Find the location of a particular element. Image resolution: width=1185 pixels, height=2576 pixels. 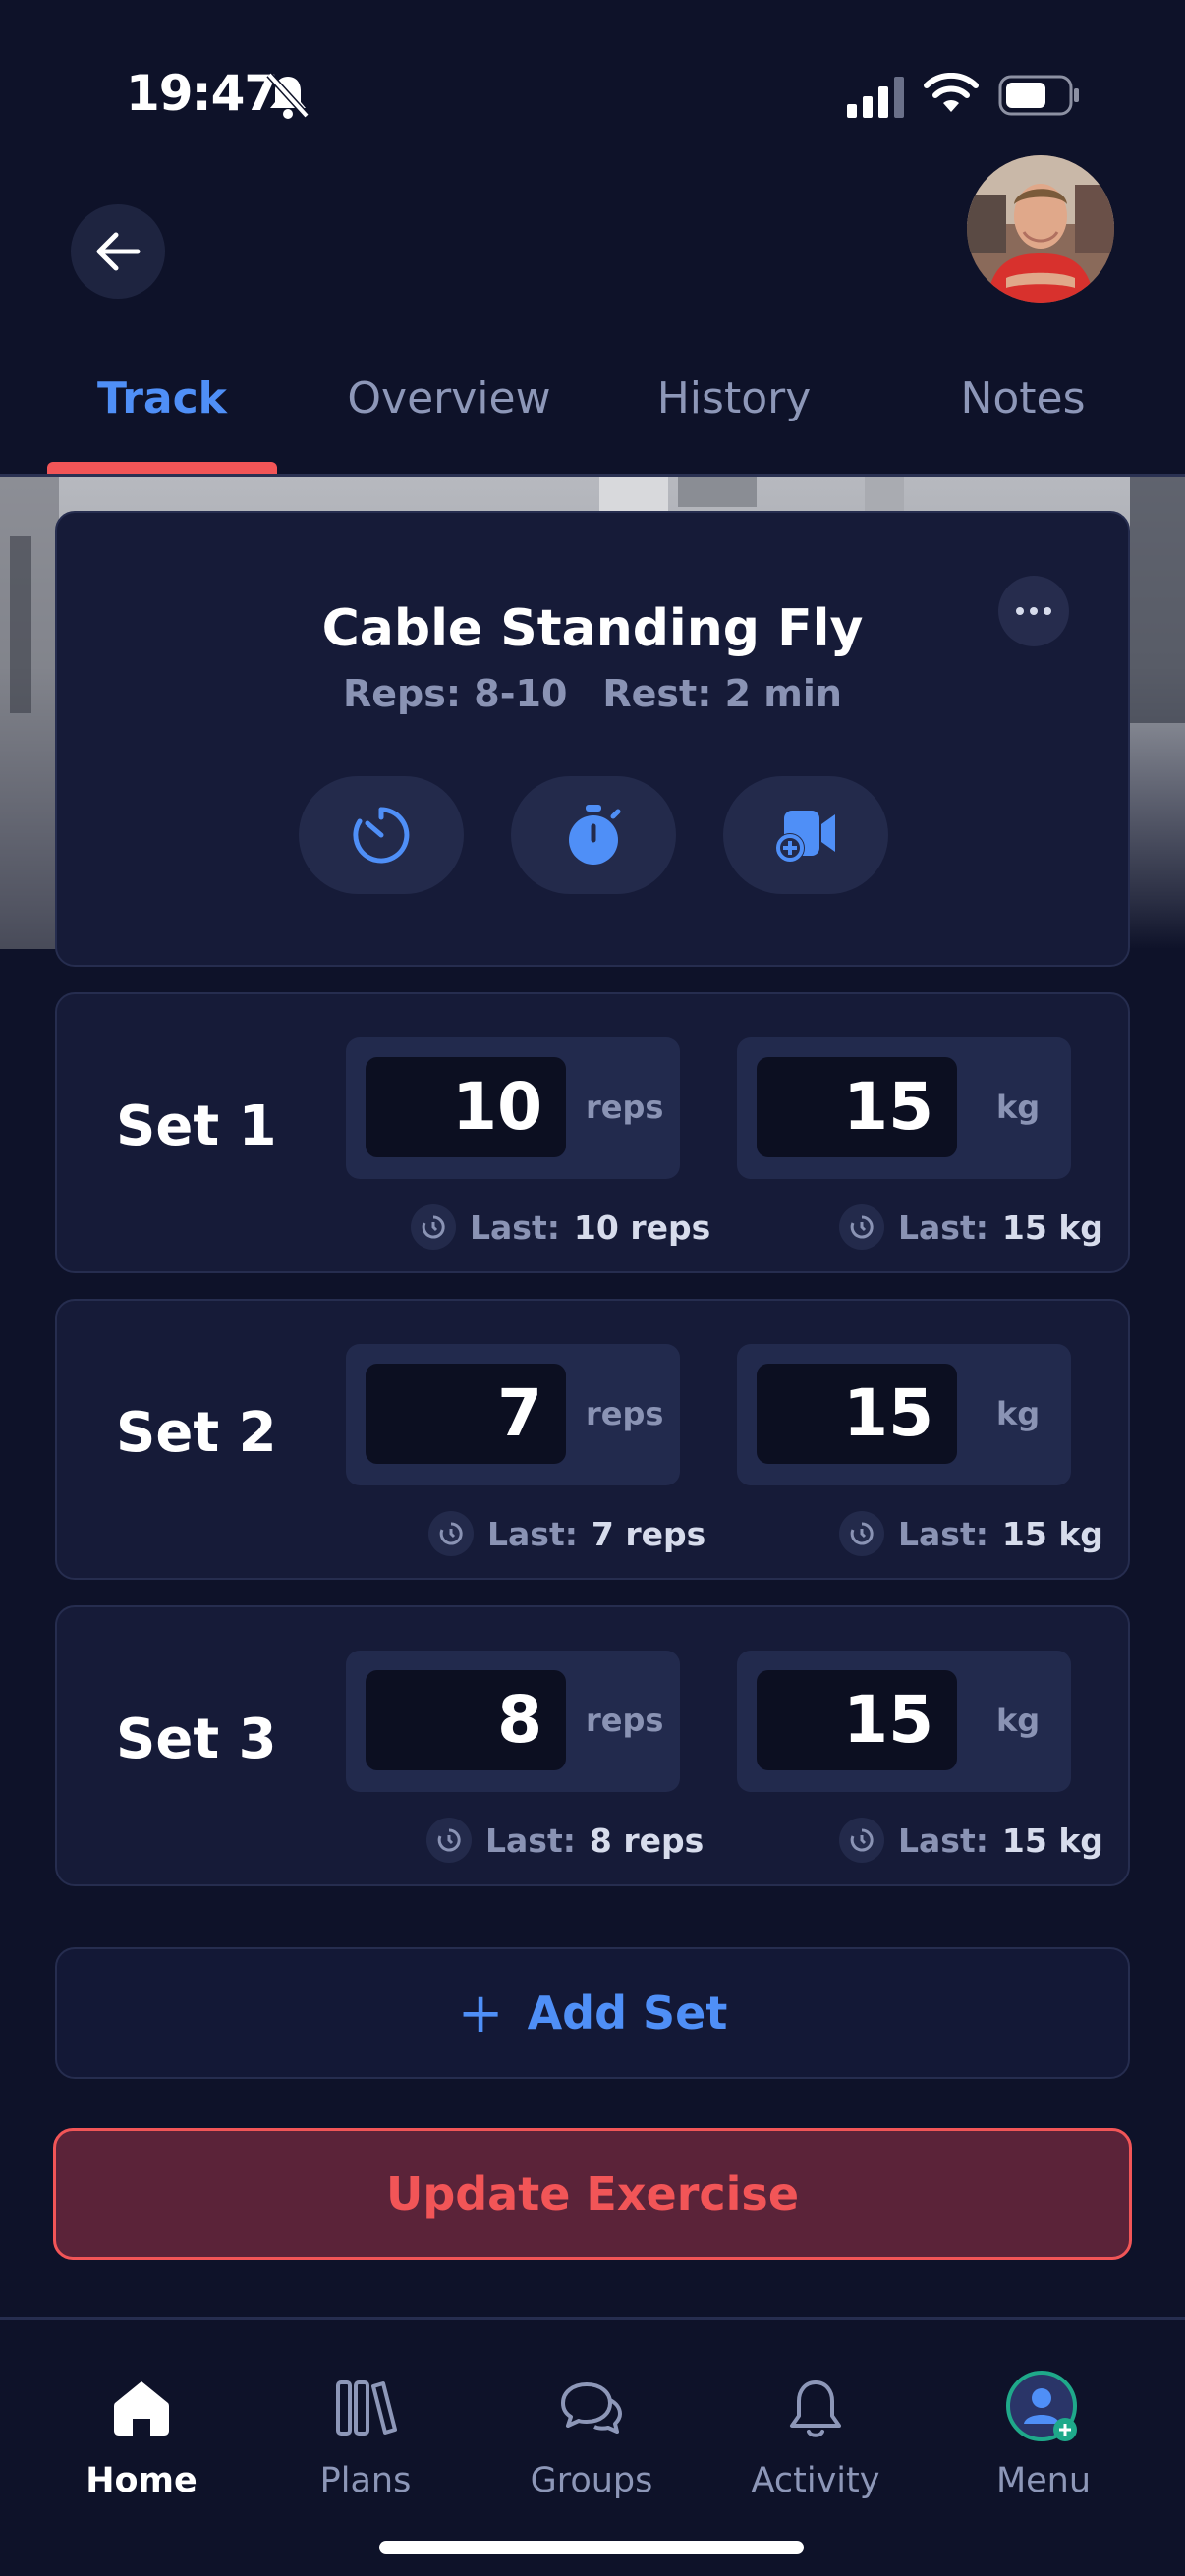

set-label: Set 2 is located at coordinates (197, 1433).